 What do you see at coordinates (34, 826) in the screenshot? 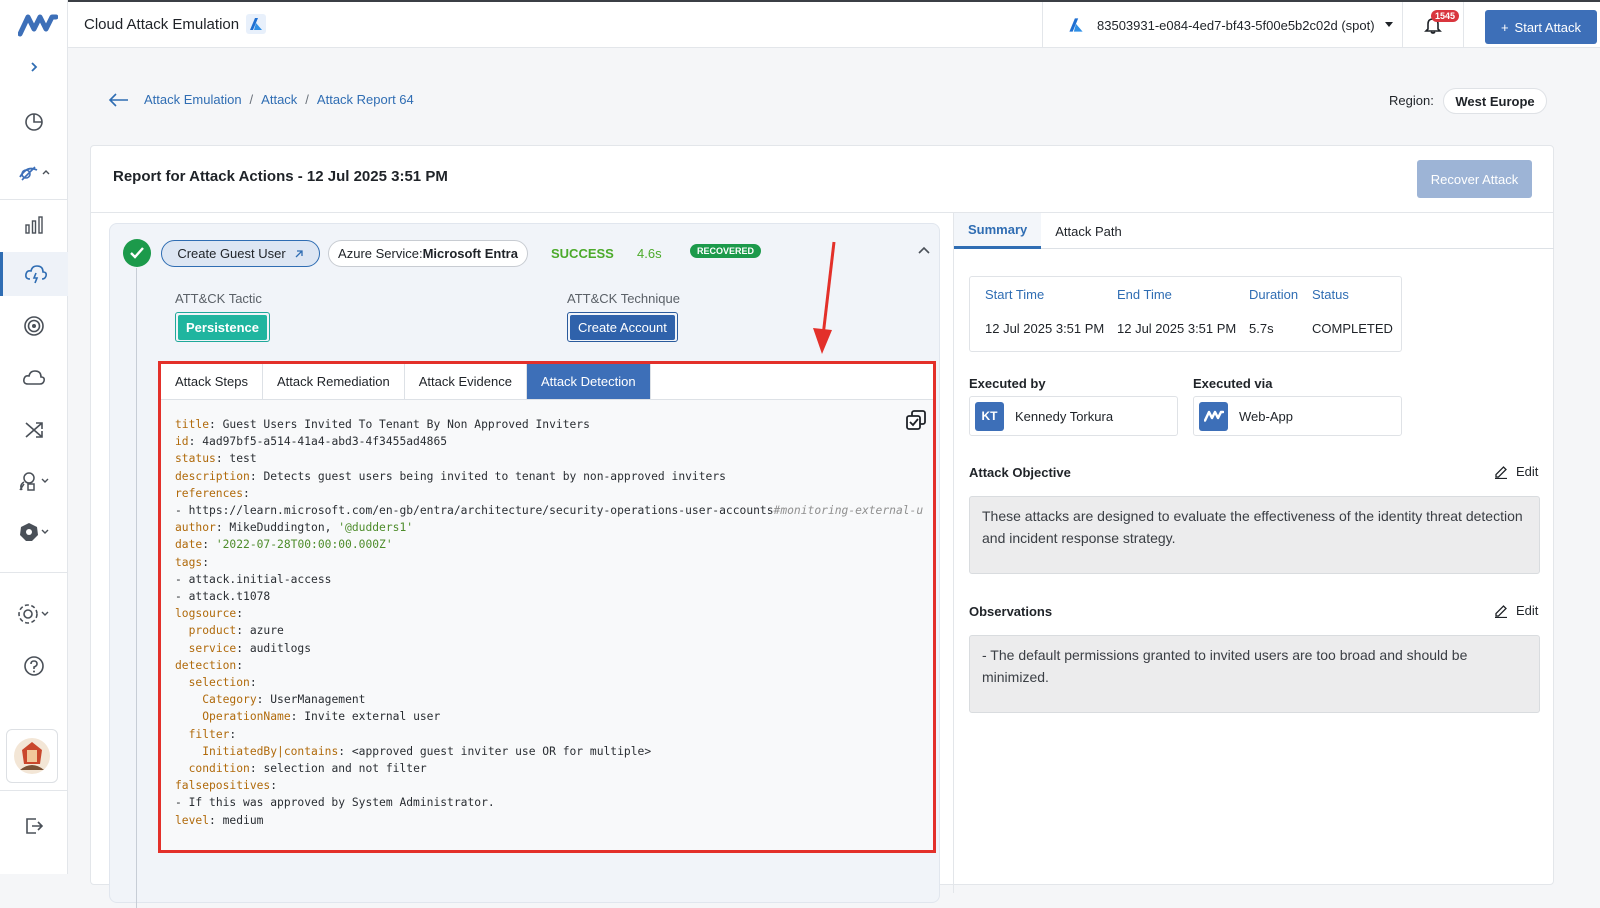
I see `logout-icon` at bounding box center [34, 826].